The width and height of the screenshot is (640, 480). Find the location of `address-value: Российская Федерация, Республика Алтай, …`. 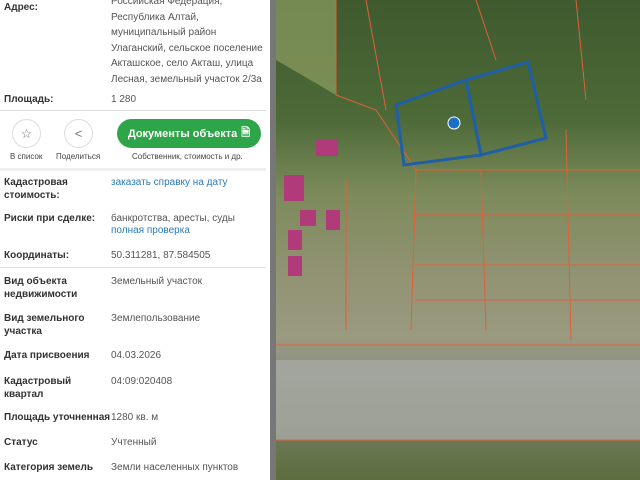

address-value: Российская Федерация, Республика Алтай, … is located at coordinates (187, 42).